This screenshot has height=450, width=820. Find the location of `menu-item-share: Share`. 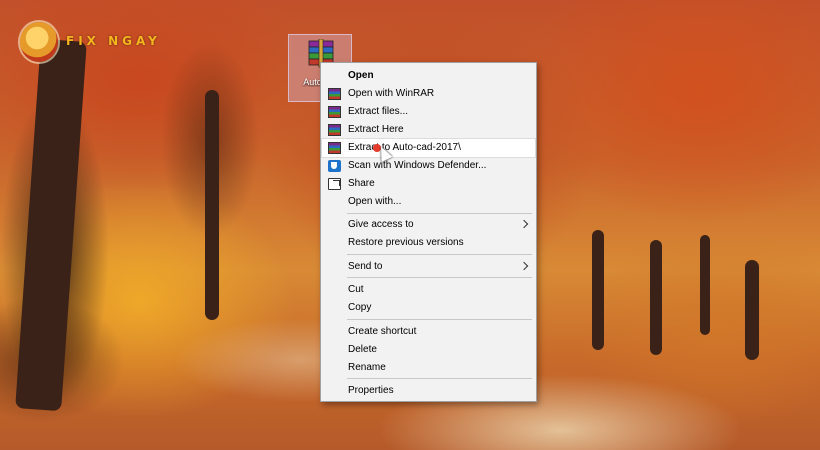

menu-item-share: Share is located at coordinates (428, 184).